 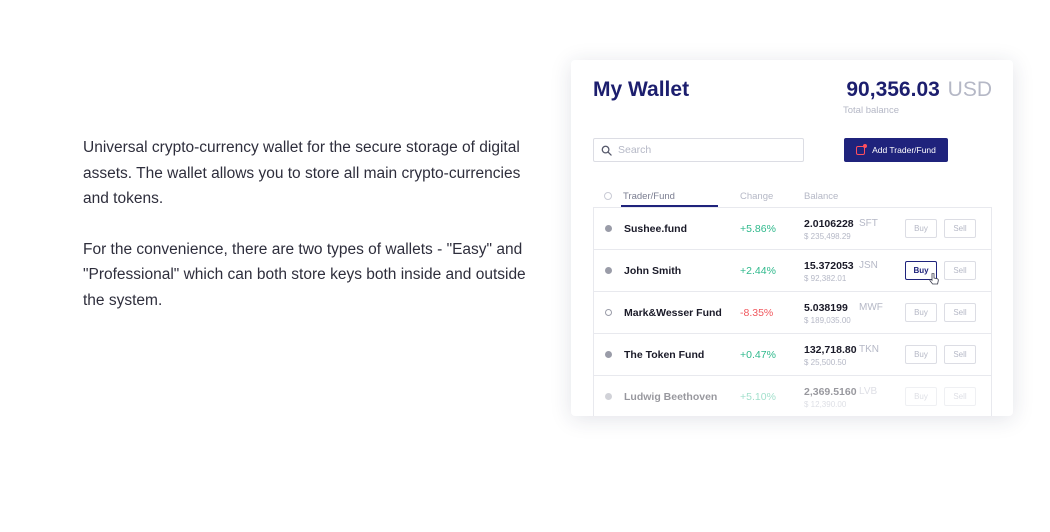 What do you see at coordinates (653, 271) in the screenshot?
I see `row-name: John Smith` at bounding box center [653, 271].